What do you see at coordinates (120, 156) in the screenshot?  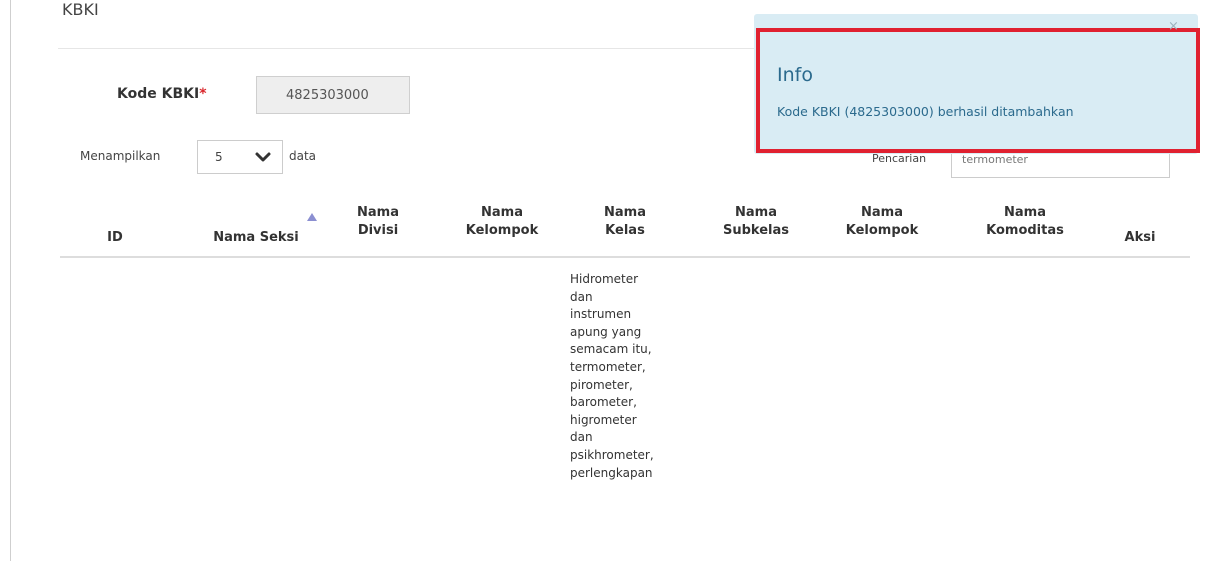 I see `page-length-prefix: Menampilkan` at bounding box center [120, 156].